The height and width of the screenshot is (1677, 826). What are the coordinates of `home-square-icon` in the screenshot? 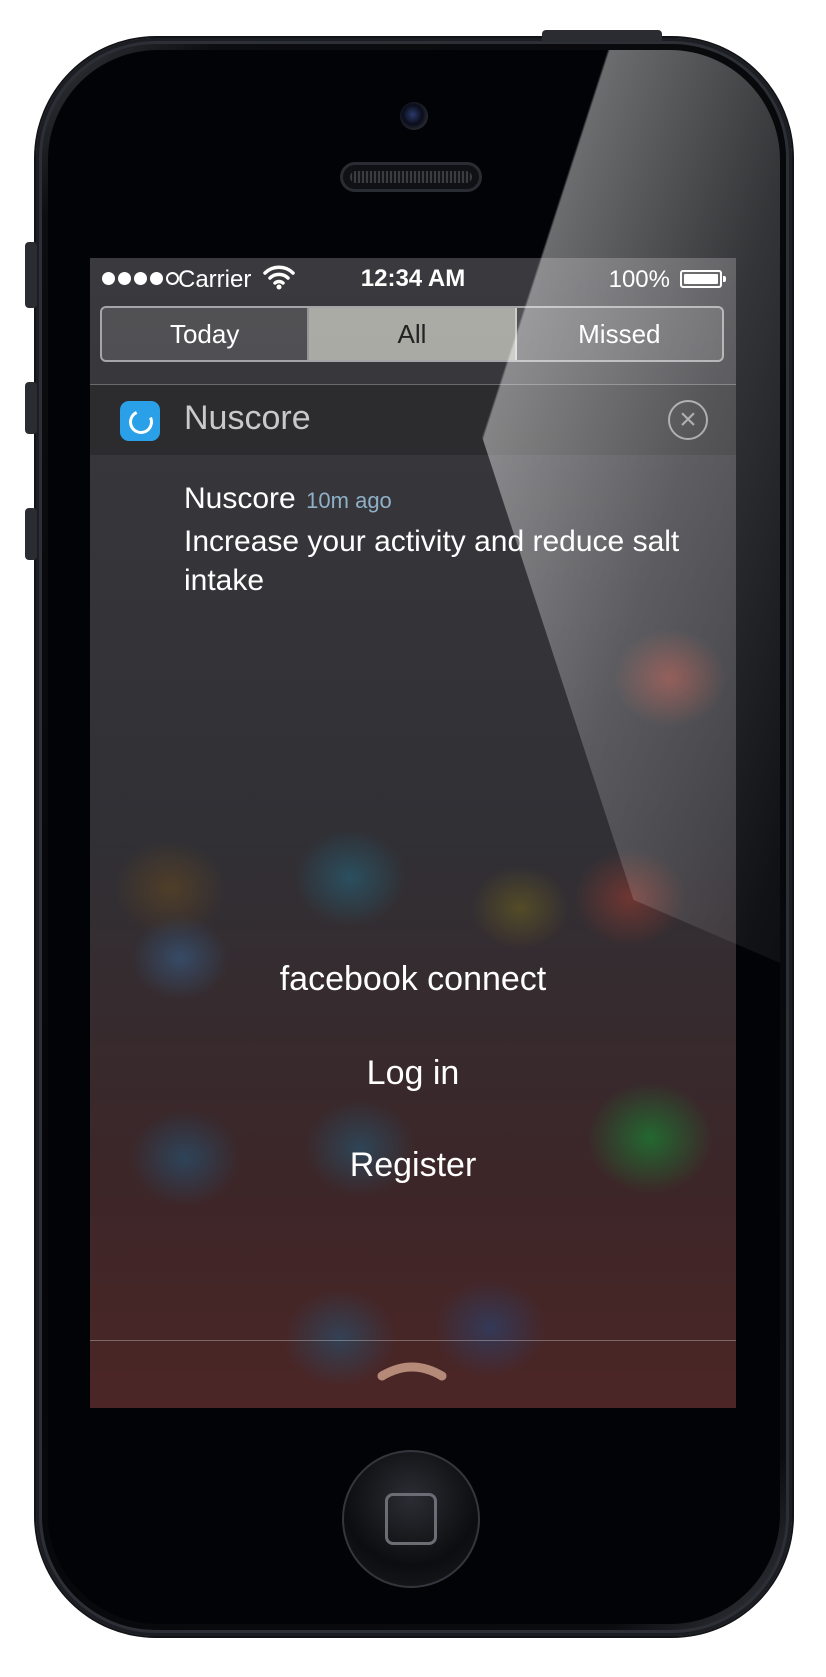 It's located at (411, 1519).